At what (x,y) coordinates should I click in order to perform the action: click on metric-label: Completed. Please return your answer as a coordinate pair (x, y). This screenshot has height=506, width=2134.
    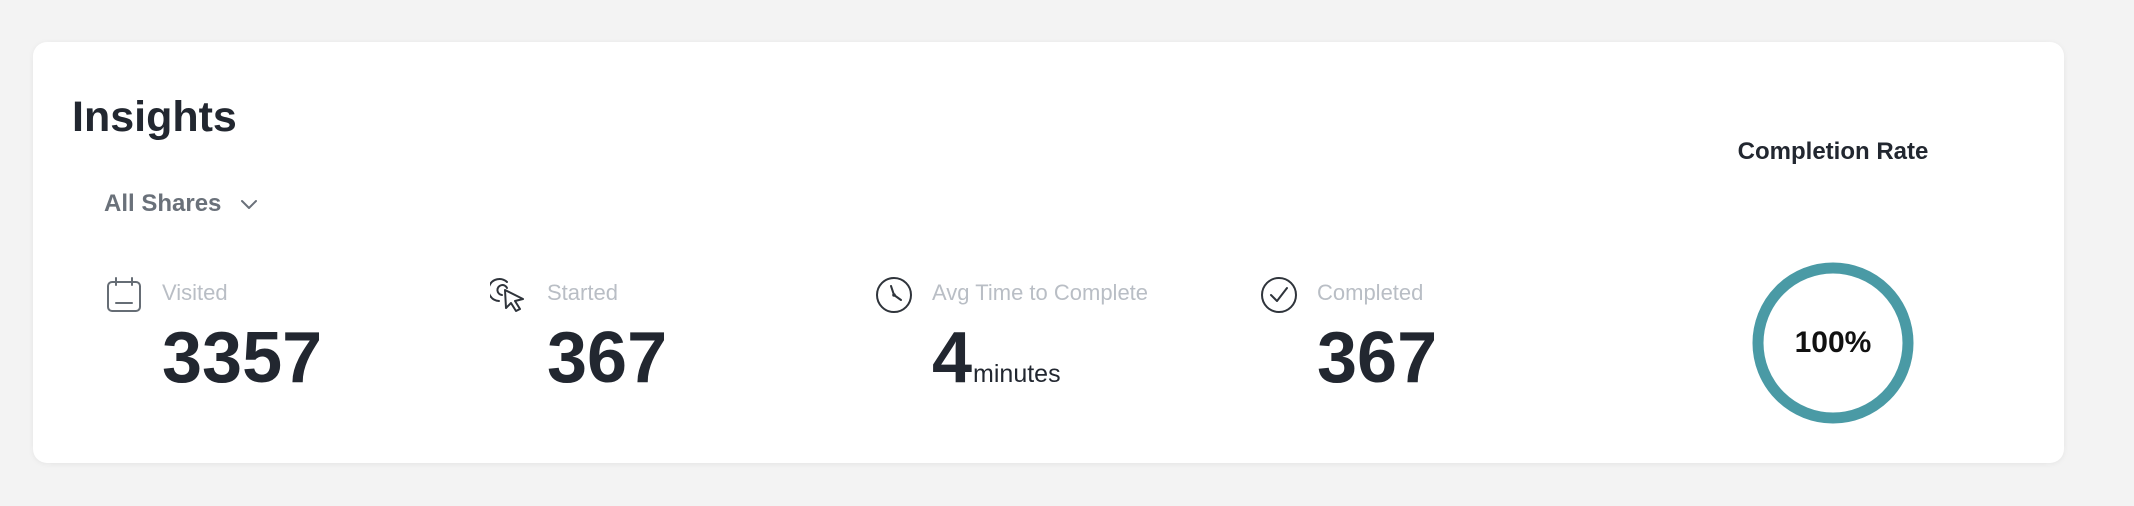
    Looking at the image, I should click on (1370, 292).